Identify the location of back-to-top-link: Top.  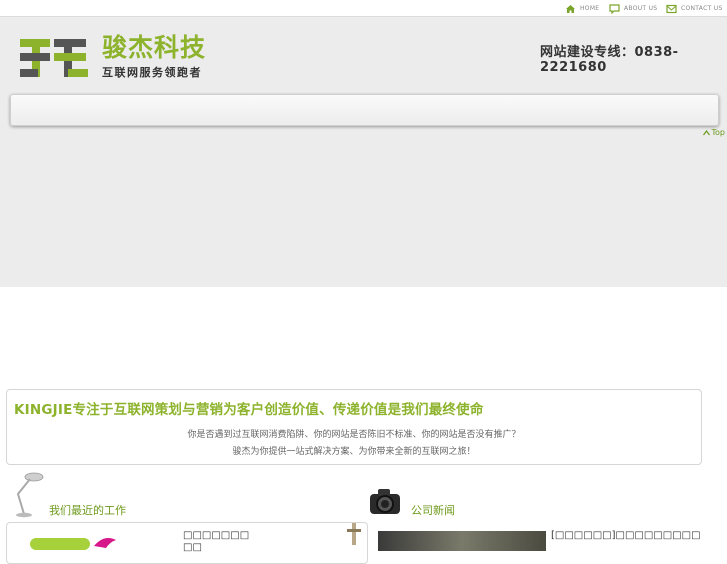
(714, 132).